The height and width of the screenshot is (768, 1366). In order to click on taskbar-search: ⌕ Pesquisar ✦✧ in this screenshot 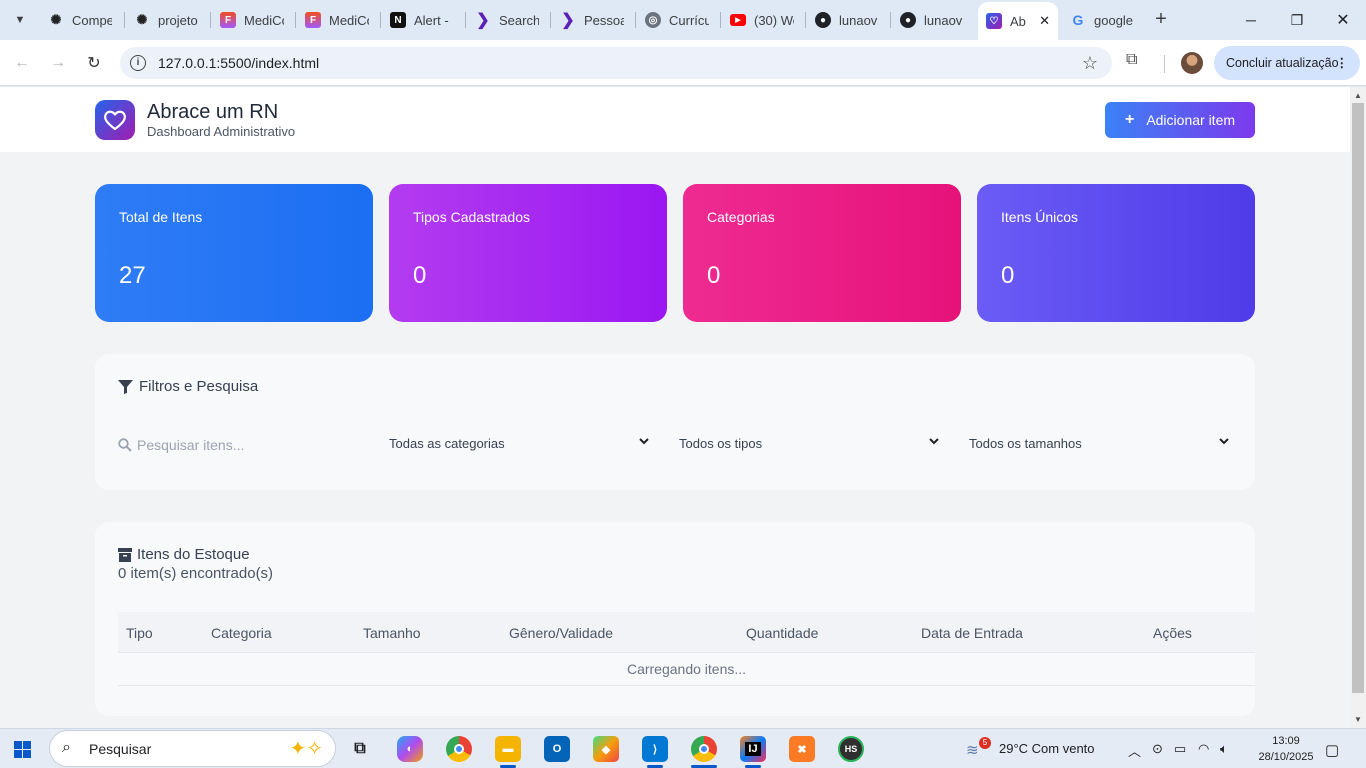, I will do `click(192, 748)`.